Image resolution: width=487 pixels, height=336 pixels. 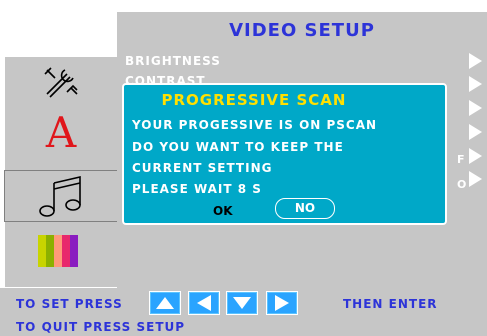 What do you see at coordinates (204, 303) in the screenshot?
I see `left-arrow-button` at bounding box center [204, 303].